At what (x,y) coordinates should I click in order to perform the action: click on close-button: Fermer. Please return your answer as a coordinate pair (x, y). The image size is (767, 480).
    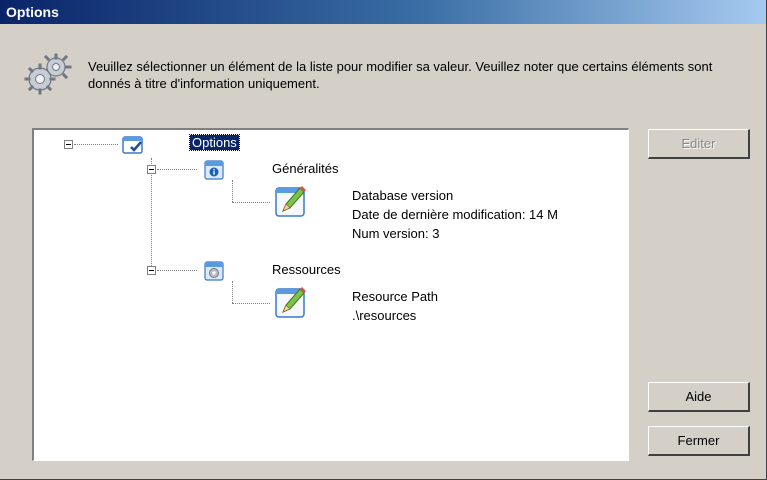
    Looking at the image, I should click on (699, 441).